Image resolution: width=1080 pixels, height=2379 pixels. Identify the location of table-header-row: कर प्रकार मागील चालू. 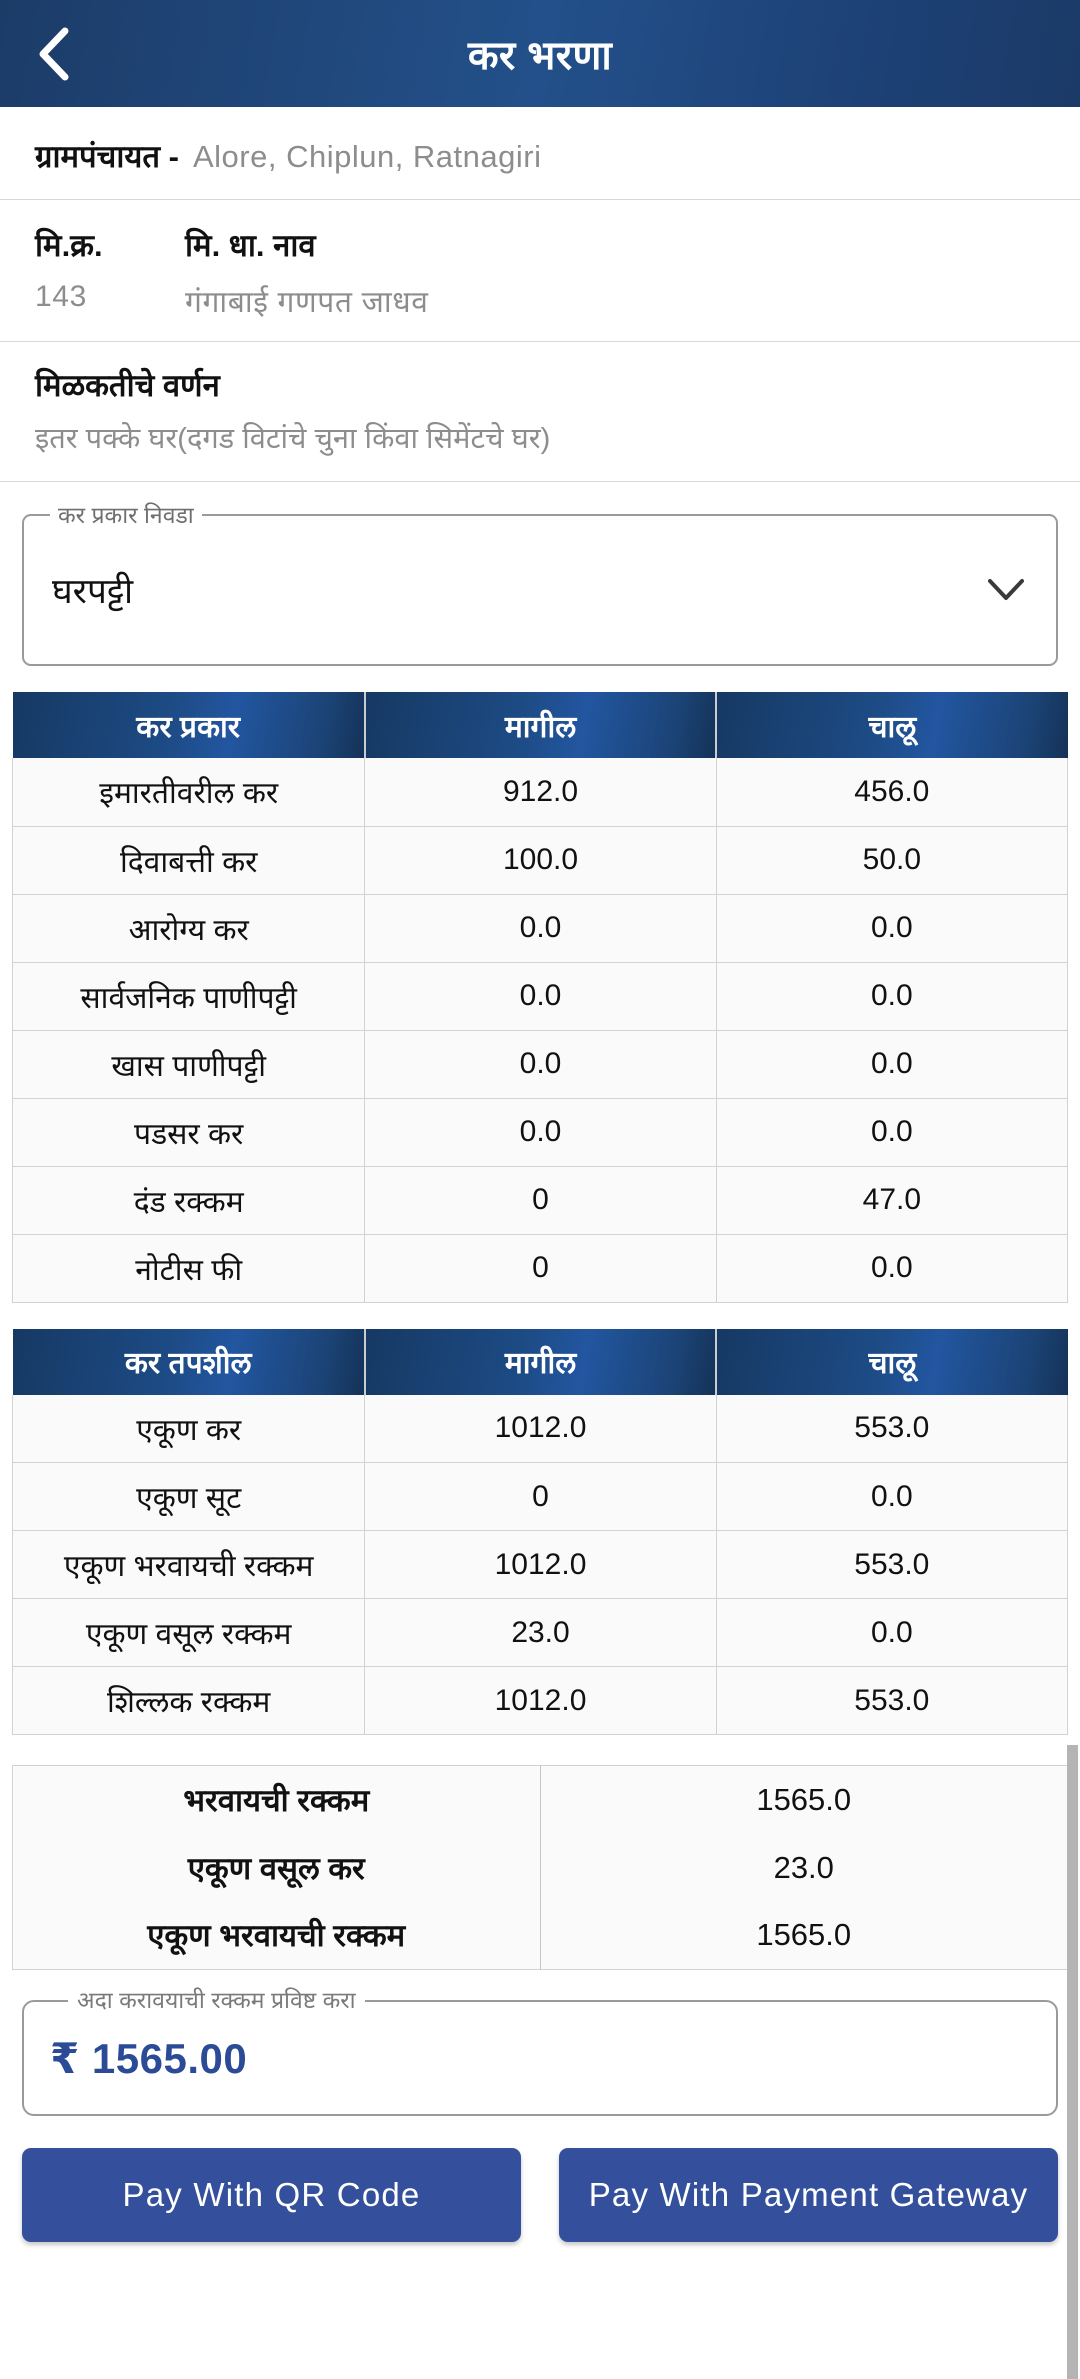
(540, 725).